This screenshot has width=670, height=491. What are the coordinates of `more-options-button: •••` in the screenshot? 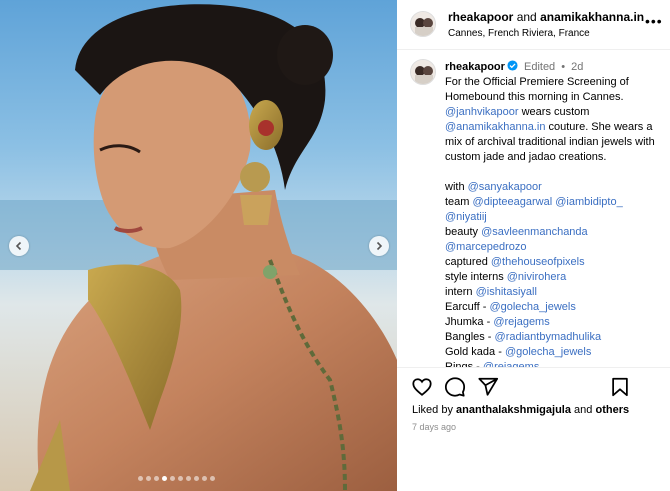 It's located at (654, 21).